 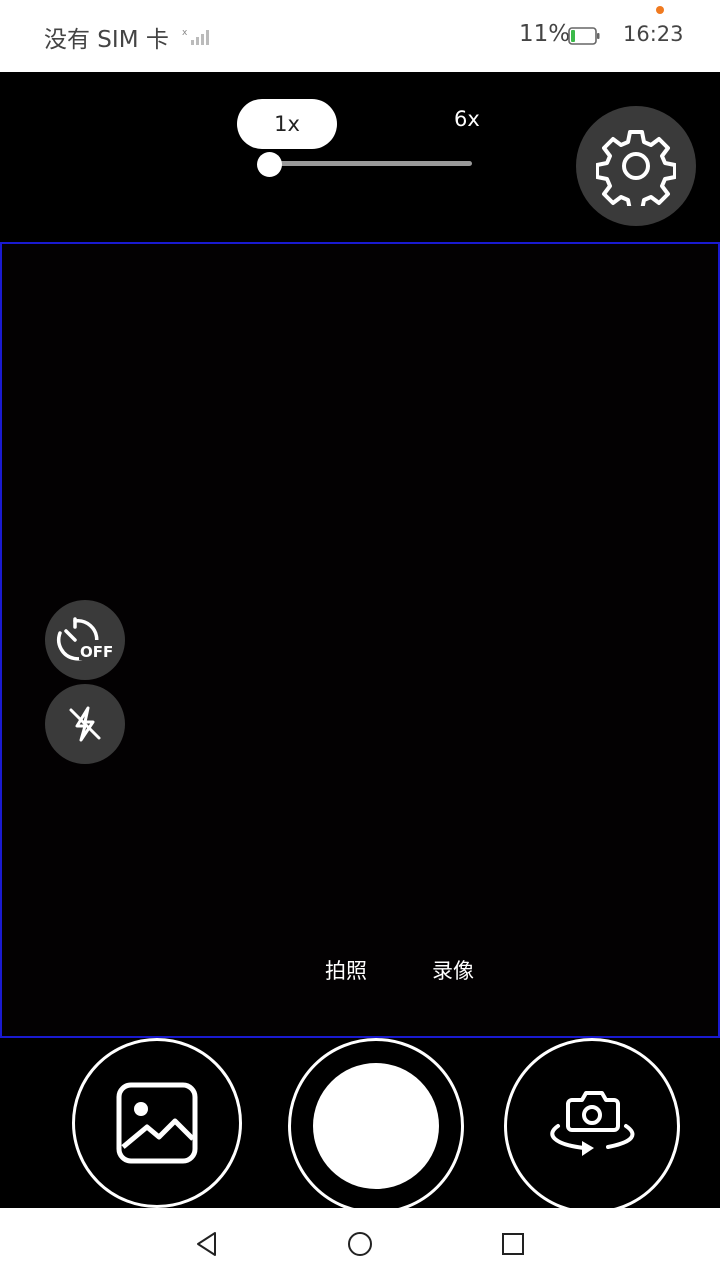 I want to click on battery-icon, so click(x=584, y=36).